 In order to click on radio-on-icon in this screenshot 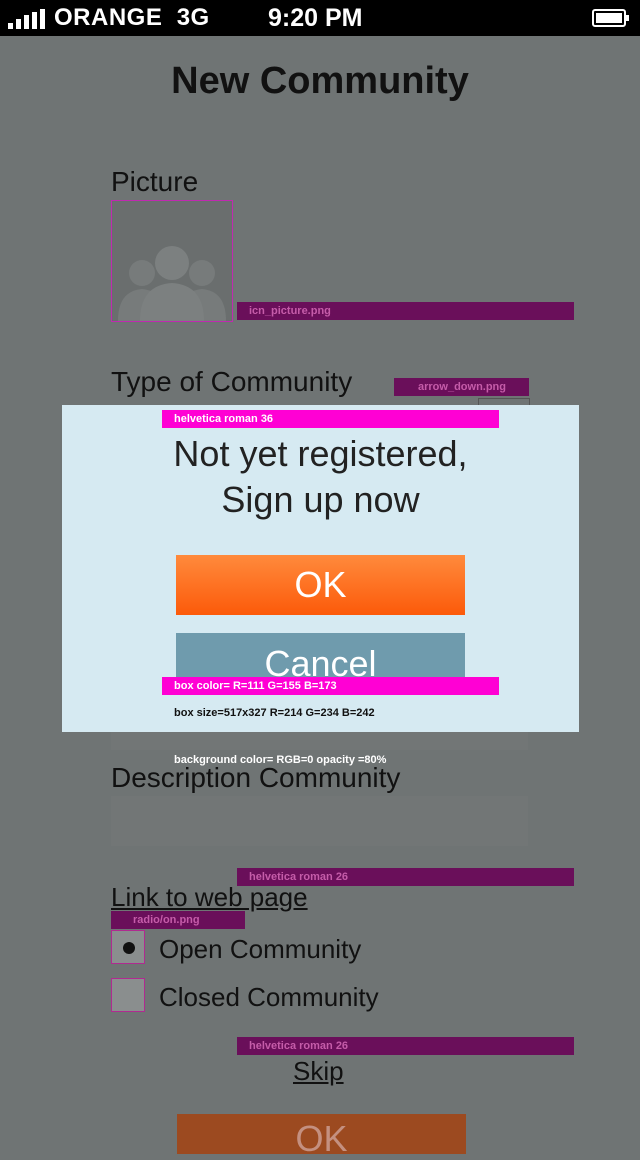, I will do `click(128, 947)`.